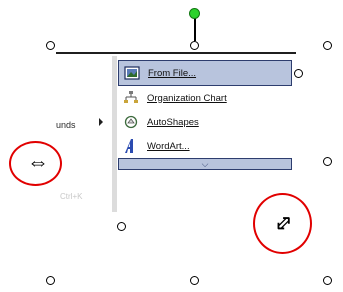  I want to click on org-chart-icon, so click(131, 98).